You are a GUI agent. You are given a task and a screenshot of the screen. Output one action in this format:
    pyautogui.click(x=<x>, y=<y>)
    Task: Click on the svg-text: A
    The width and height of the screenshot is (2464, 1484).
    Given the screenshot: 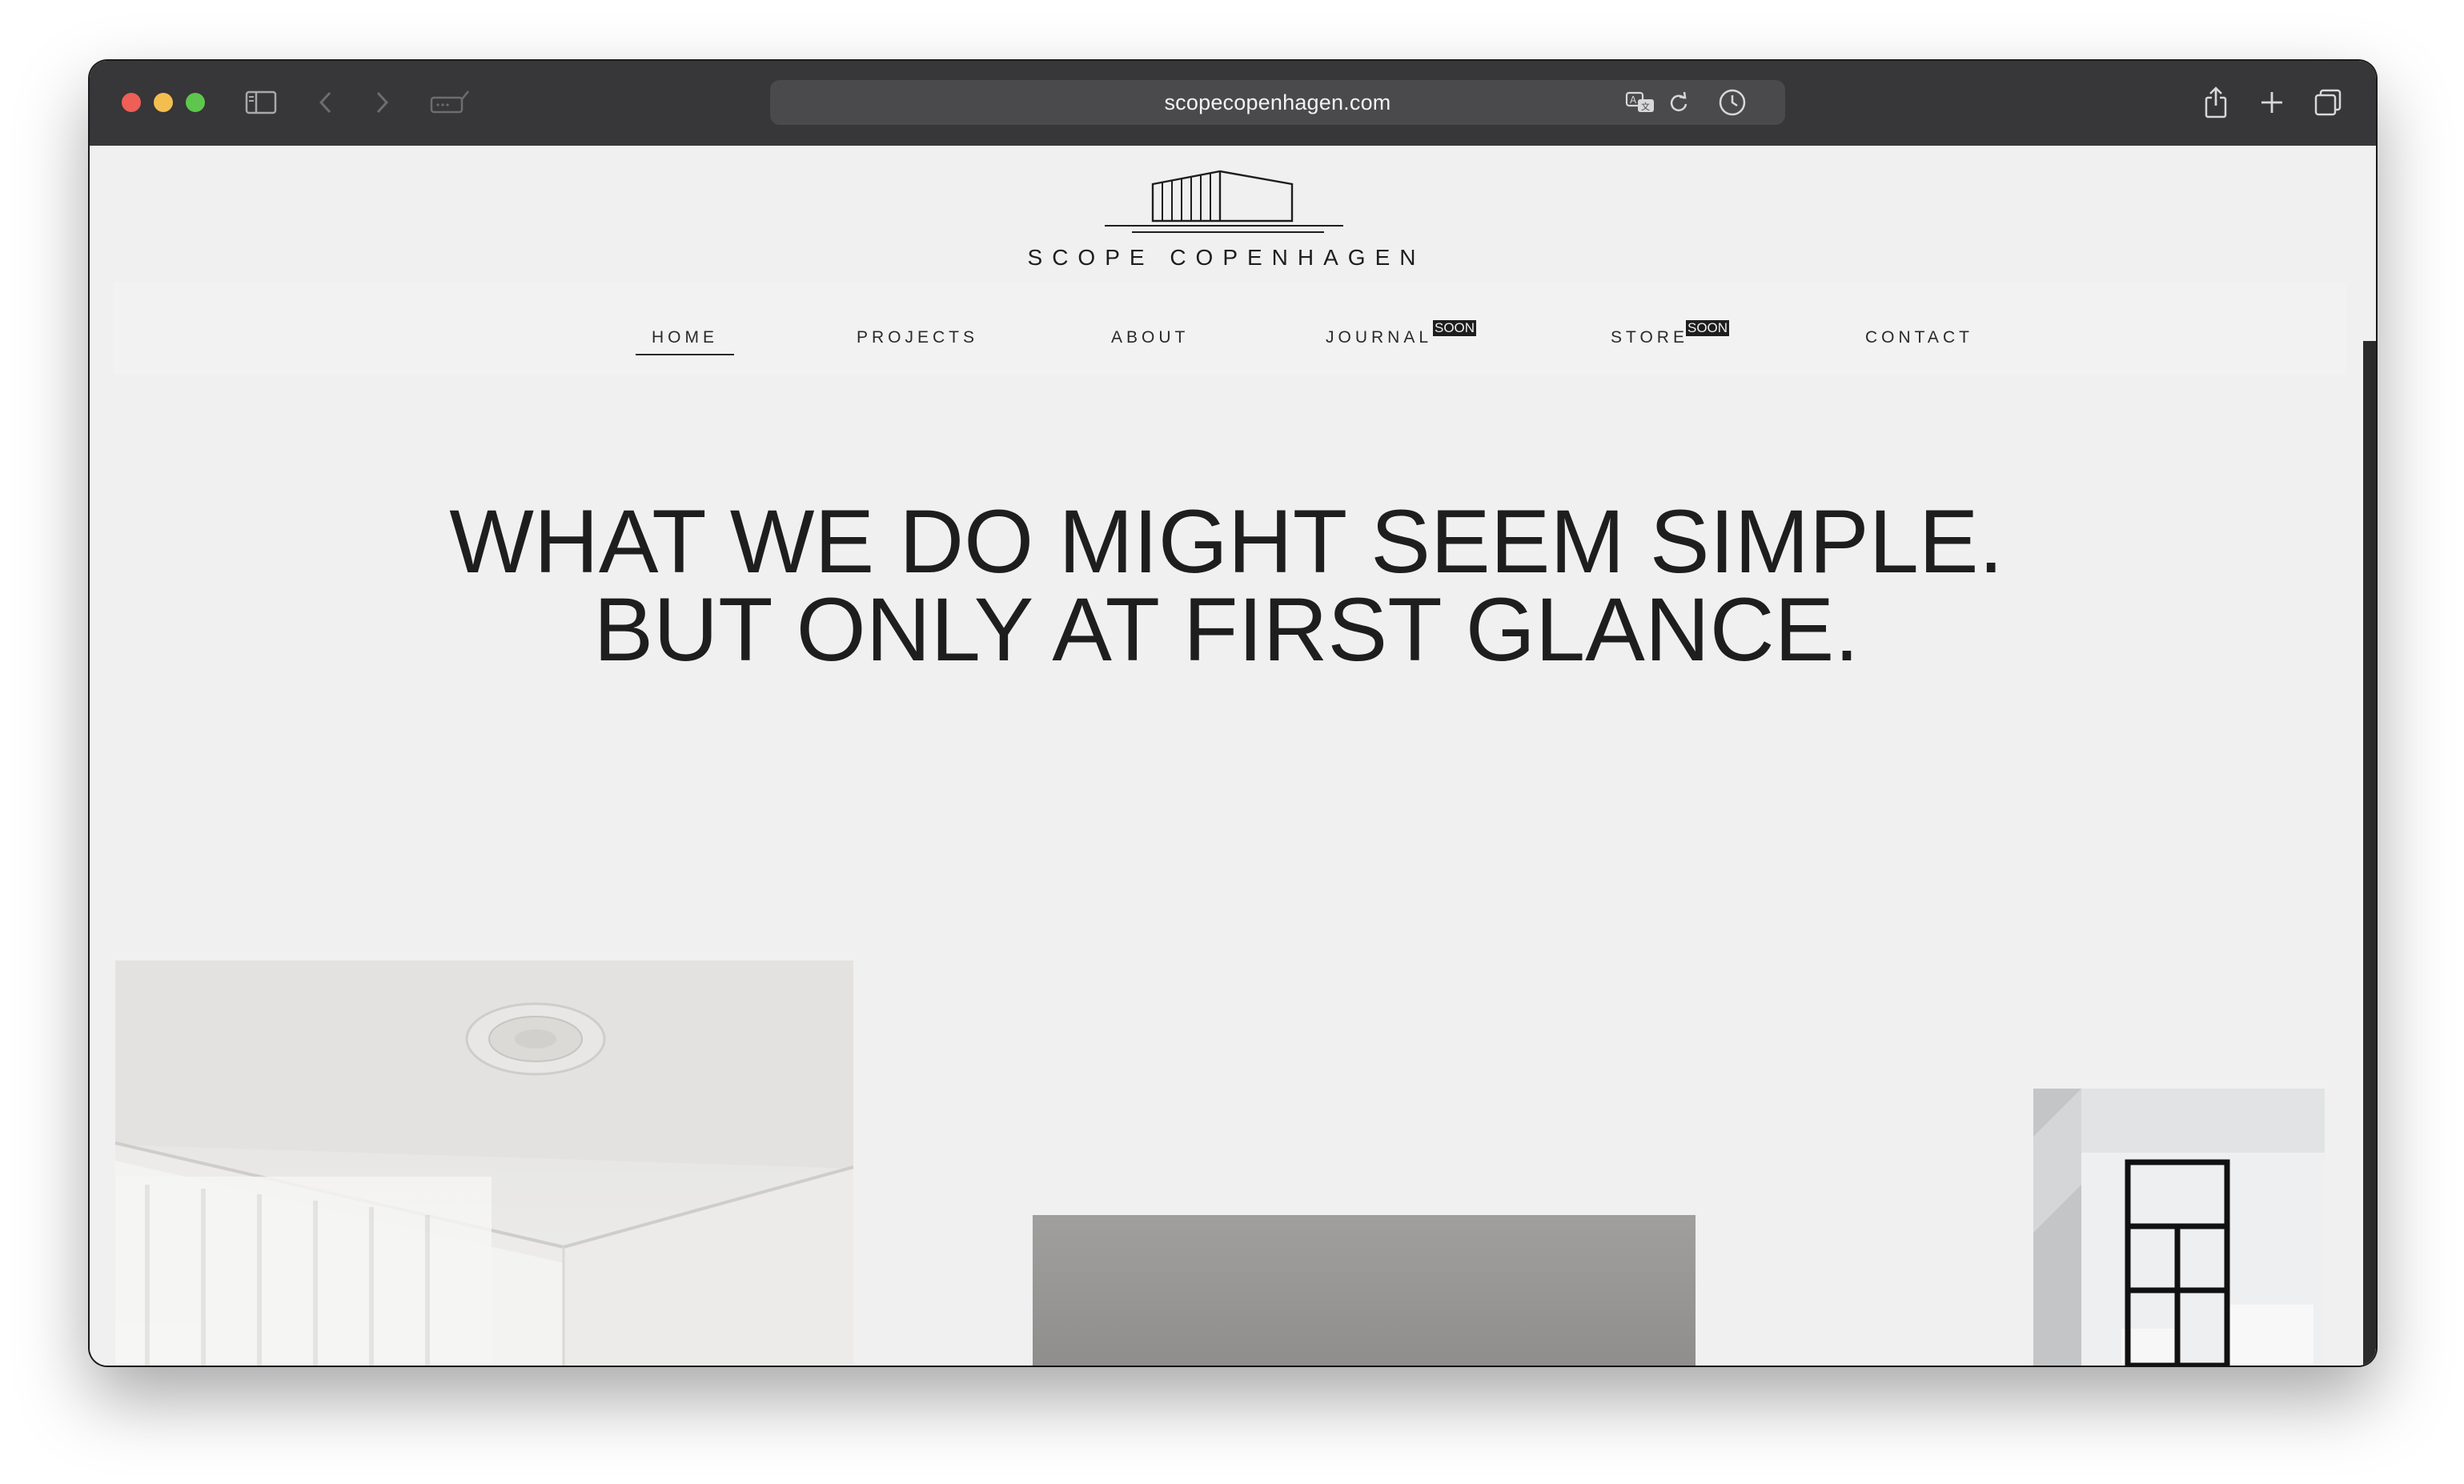 What is the action you would take?
    pyautogui.click(x=1633, y=100)
    